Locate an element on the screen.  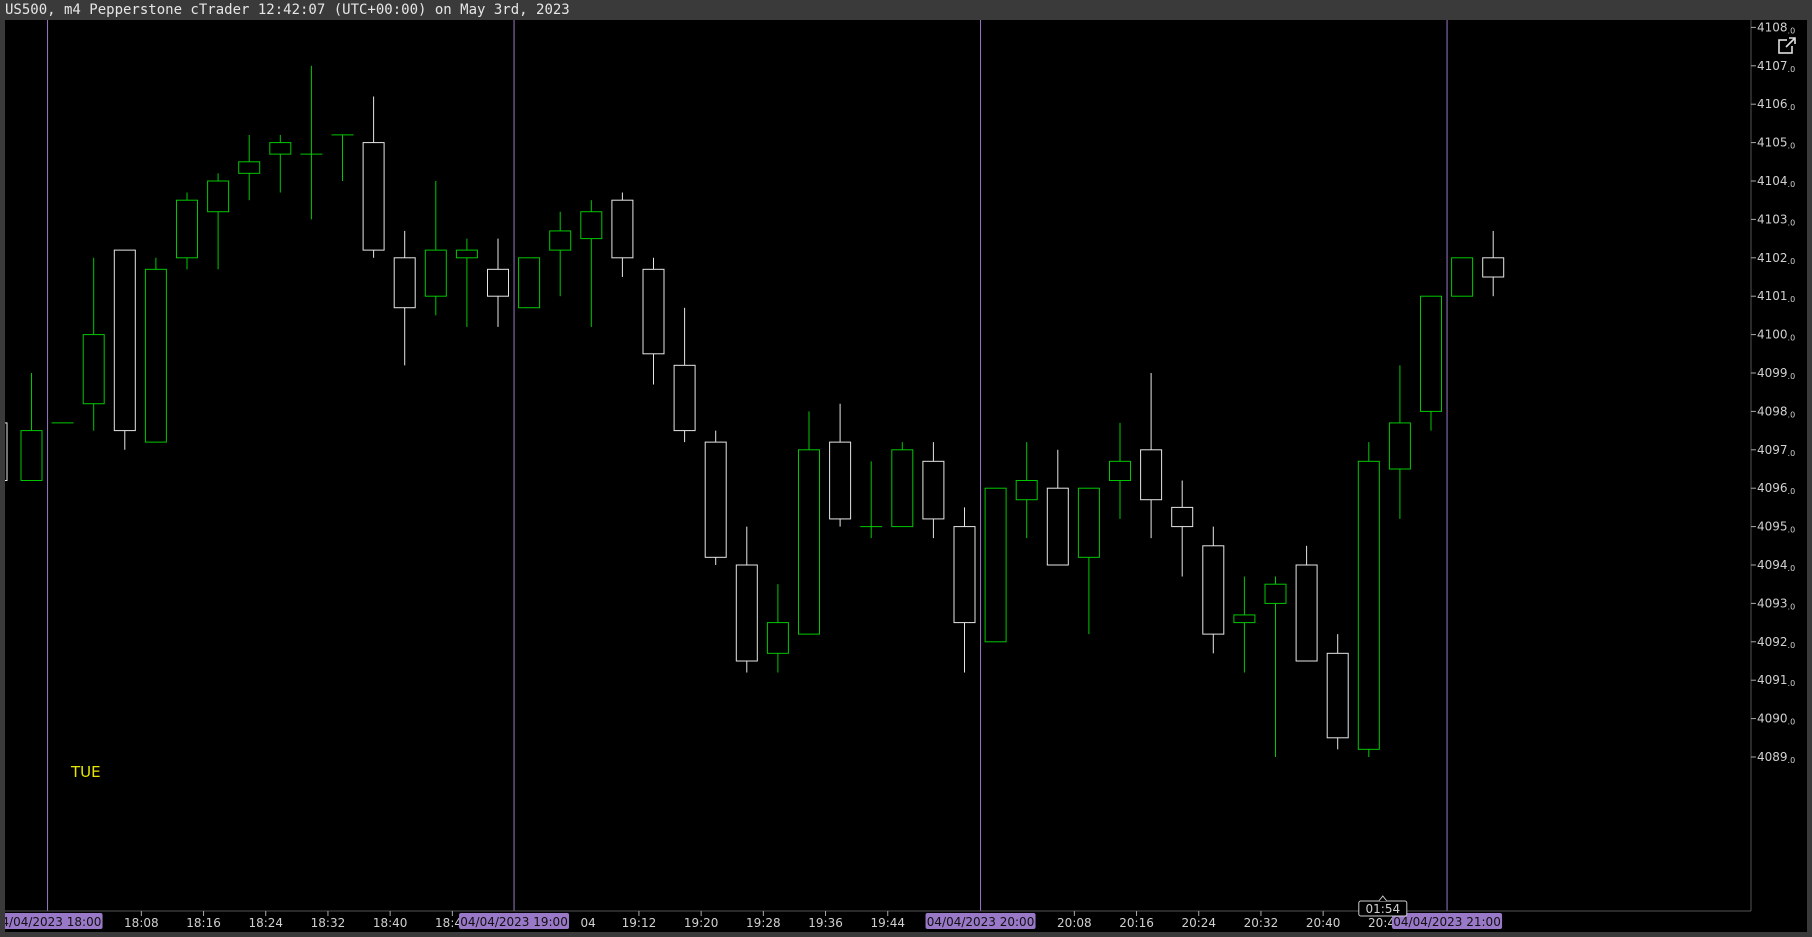
price-tick-label: 4099.0 is located at coordinates (1776, 373).